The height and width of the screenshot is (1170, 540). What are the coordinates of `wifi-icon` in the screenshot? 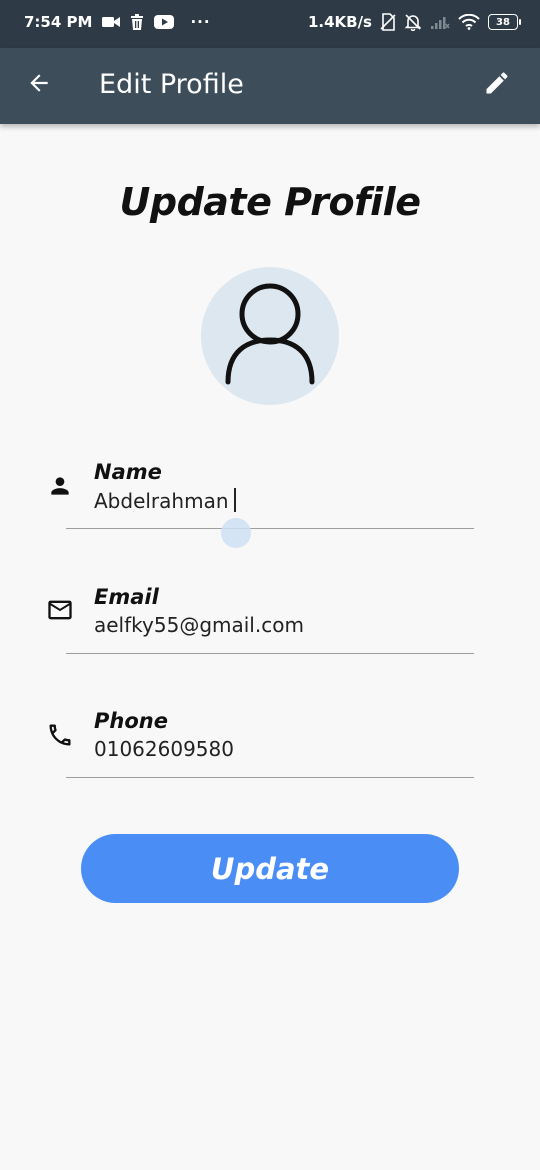 It's located at (469, 22).